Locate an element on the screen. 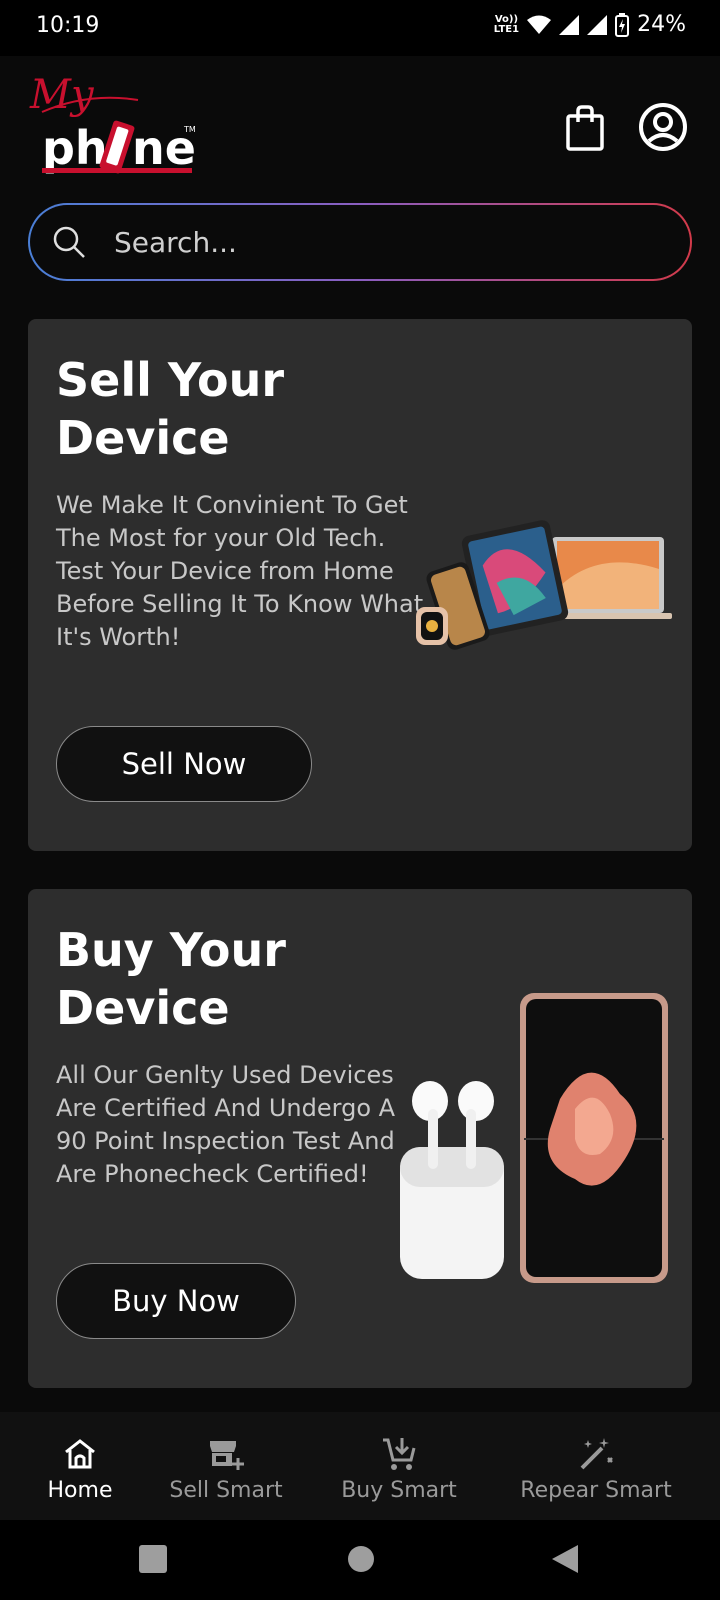 The width and height of the screenshot is (720, 1600). status-icons: Vo)) LTE1 24% is located at coordinates (590, 24).